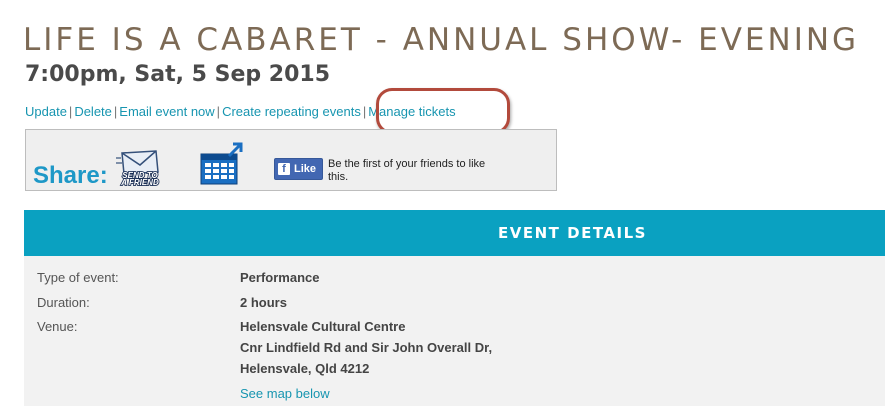  I want to click on update-link: Update, so click(46, 111).